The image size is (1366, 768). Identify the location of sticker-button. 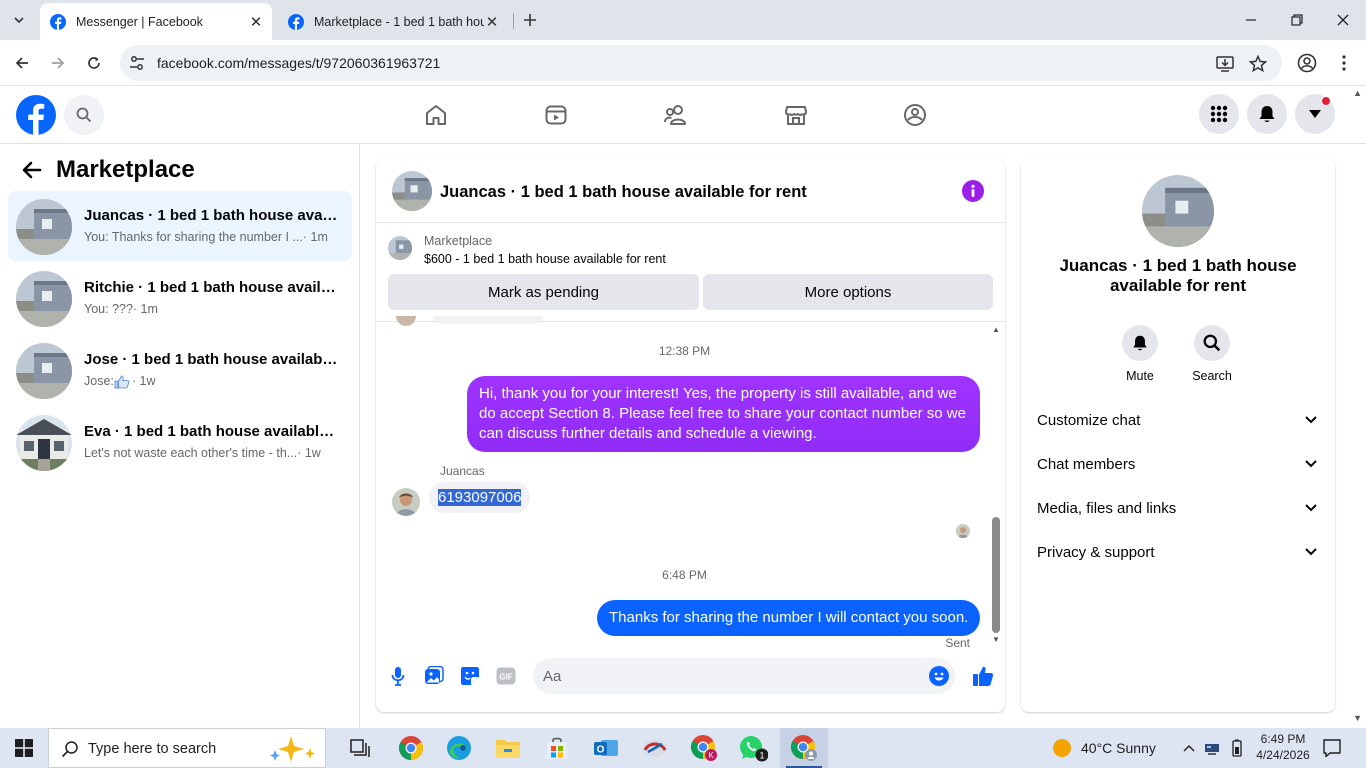
(470, 676).